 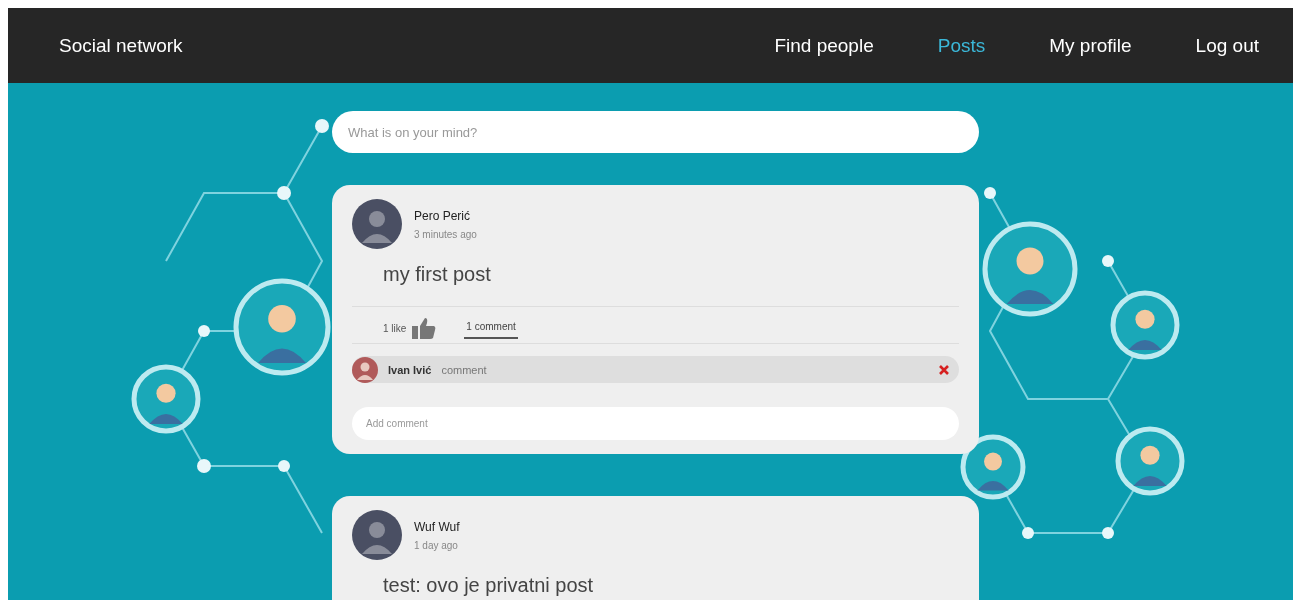 I want to click on post-time: 3 minutes ago, so click(x=445, y=234).